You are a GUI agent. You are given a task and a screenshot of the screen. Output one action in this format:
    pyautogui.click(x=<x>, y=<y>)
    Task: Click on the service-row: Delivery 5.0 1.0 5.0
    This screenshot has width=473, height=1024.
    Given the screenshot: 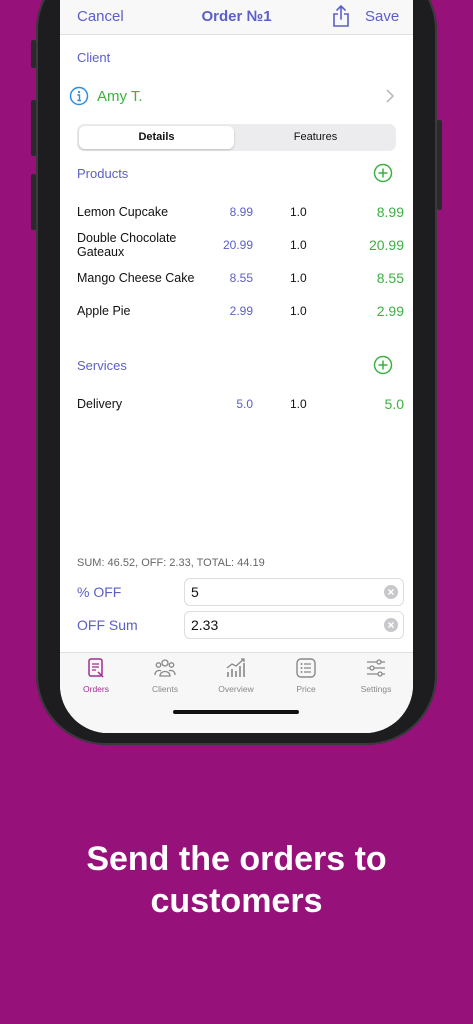 What is the action you would take?
    pyautogui.click(x=236, y=411)
    